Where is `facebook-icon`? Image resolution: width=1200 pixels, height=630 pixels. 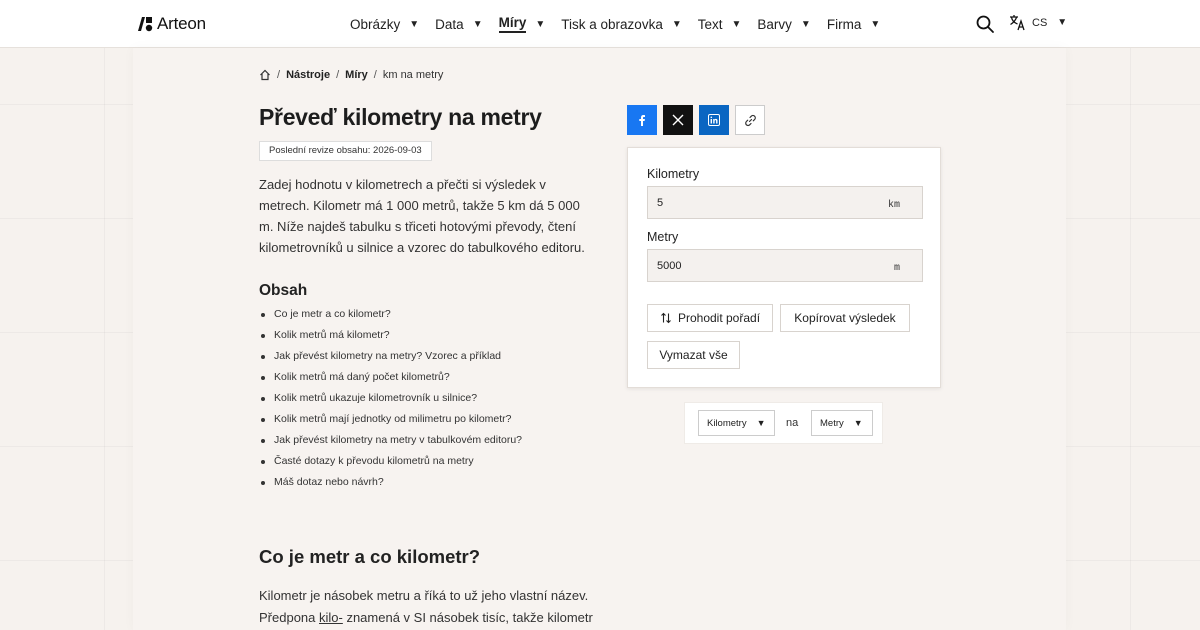 facebook-icon is located at coordinates (642, 120).